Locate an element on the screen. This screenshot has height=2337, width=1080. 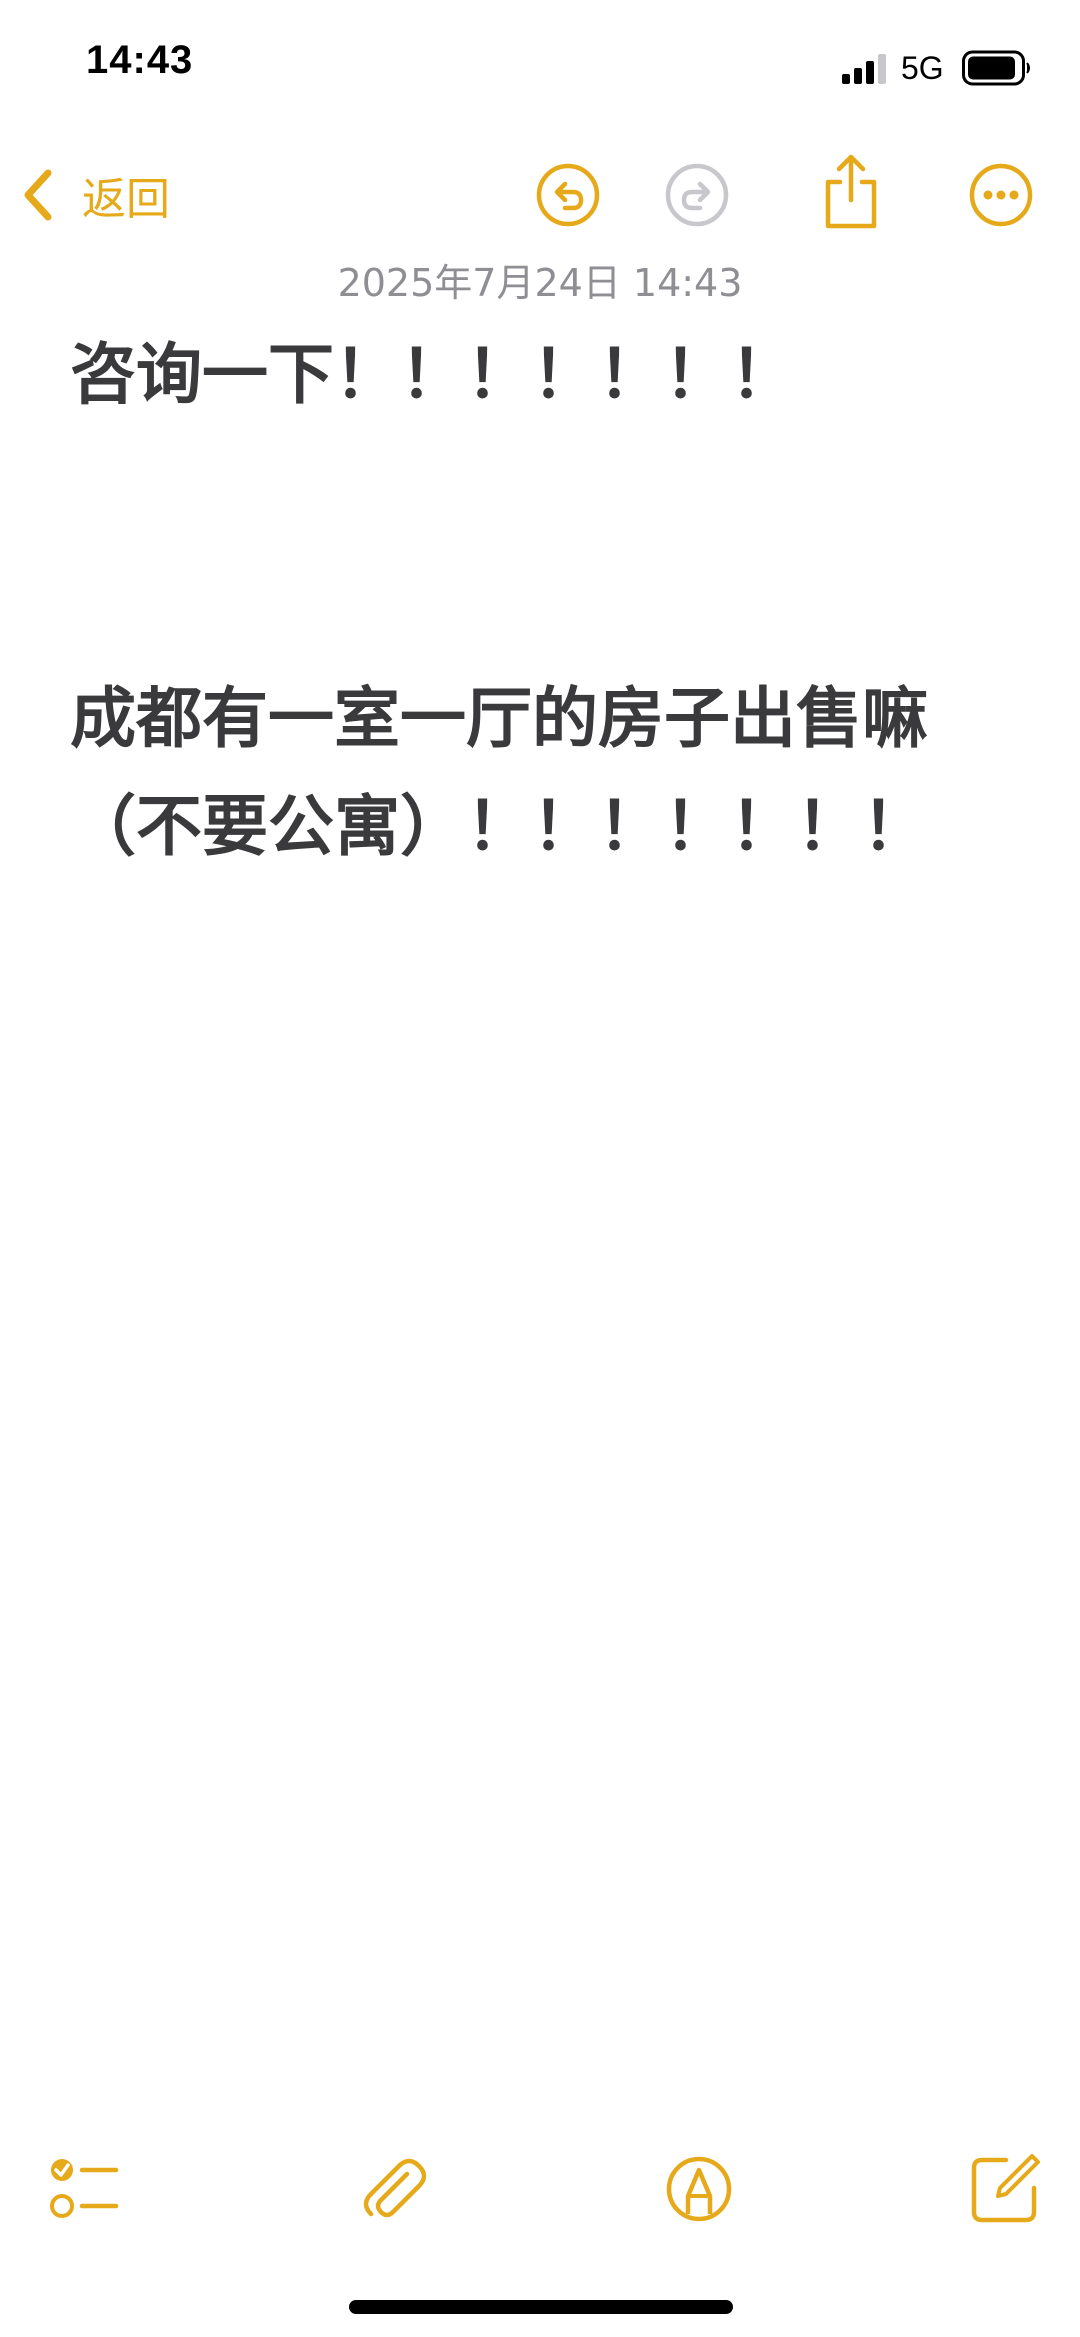
blank-lines is located at coordinates (550, 545).